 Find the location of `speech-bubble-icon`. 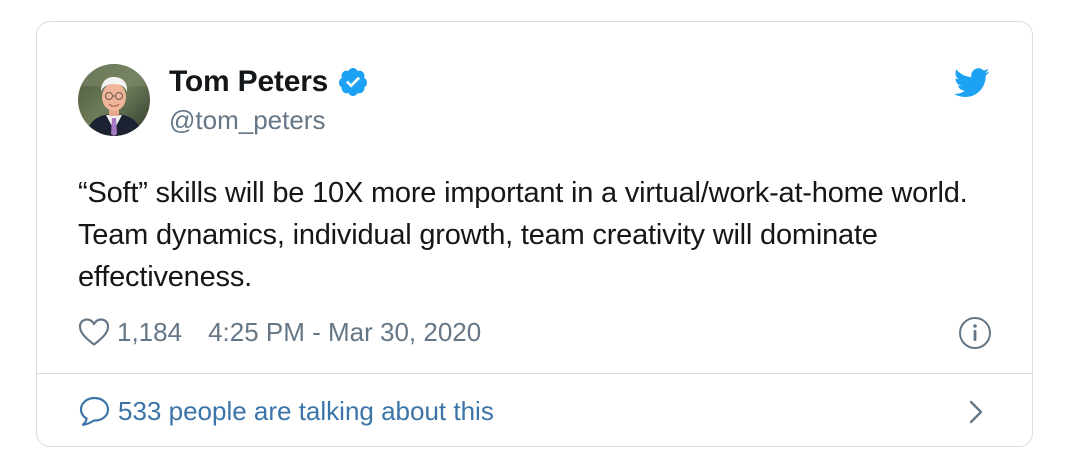

speech-bubble-icon is located at coordinates (94, 411).